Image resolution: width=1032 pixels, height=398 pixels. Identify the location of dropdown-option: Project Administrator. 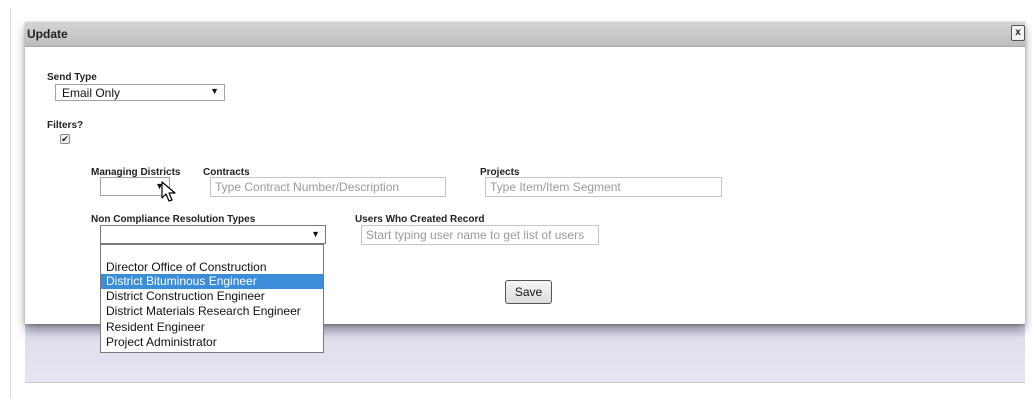
(212, 342).